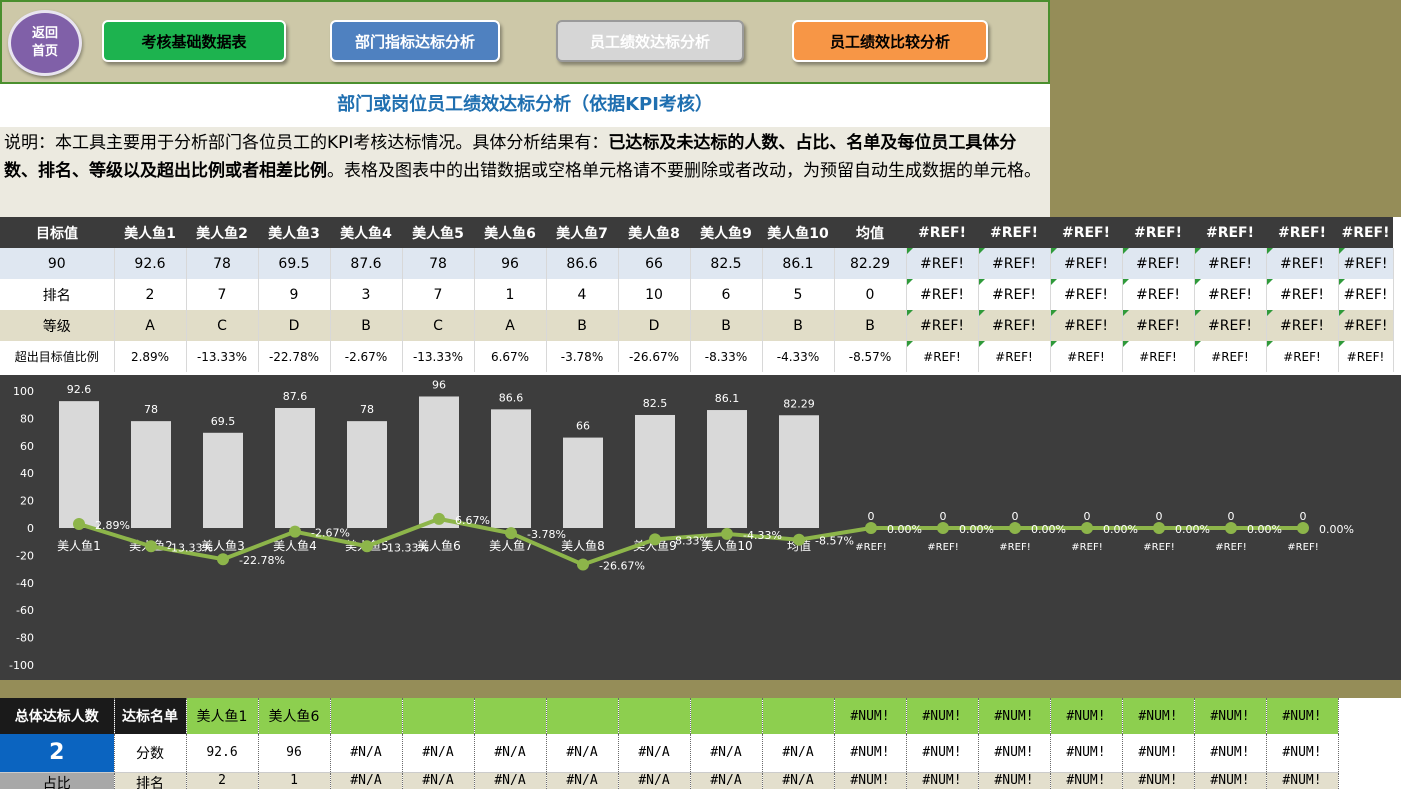 Image resolution: width=1401 pixels, height=789 pixels. What do you see at coordinates (366, 294) in the screenshot?
I see `kpi-cell: 3` at bounding box center [366, 294].